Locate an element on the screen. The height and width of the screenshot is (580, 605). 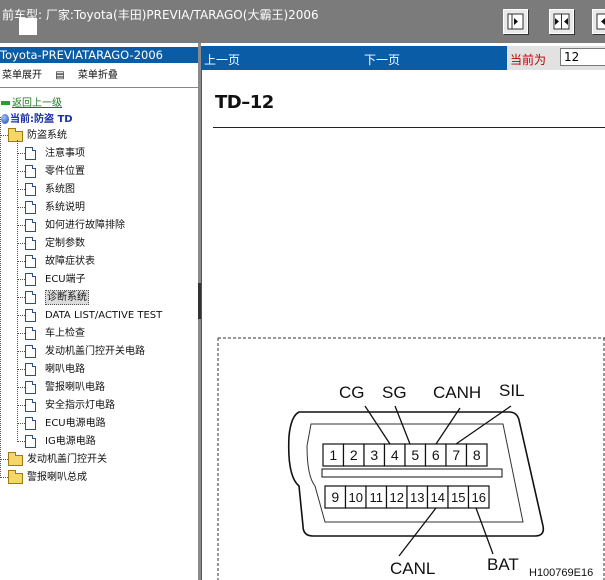
current-location: 当前:防盗 TD is located at coordinates (99, 119).